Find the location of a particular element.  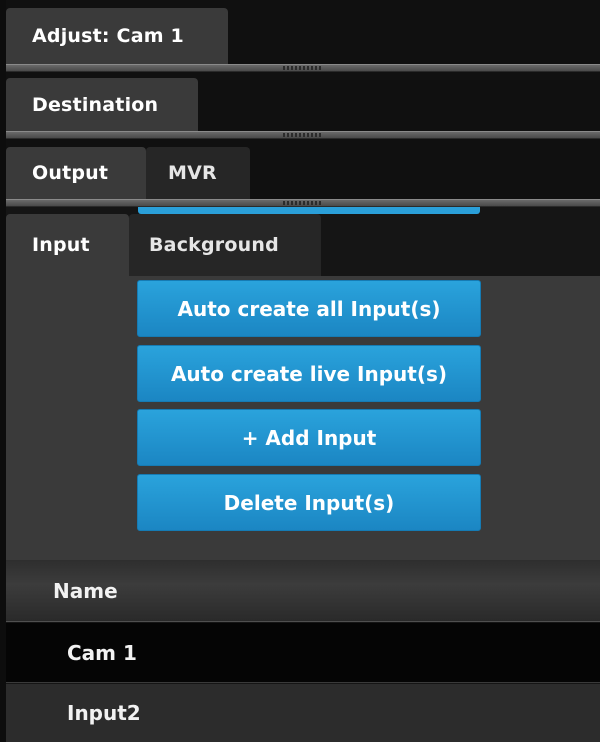

auto-create-all-inputs-button: Auto create all Input(s) is located at coordinates (309, 308).